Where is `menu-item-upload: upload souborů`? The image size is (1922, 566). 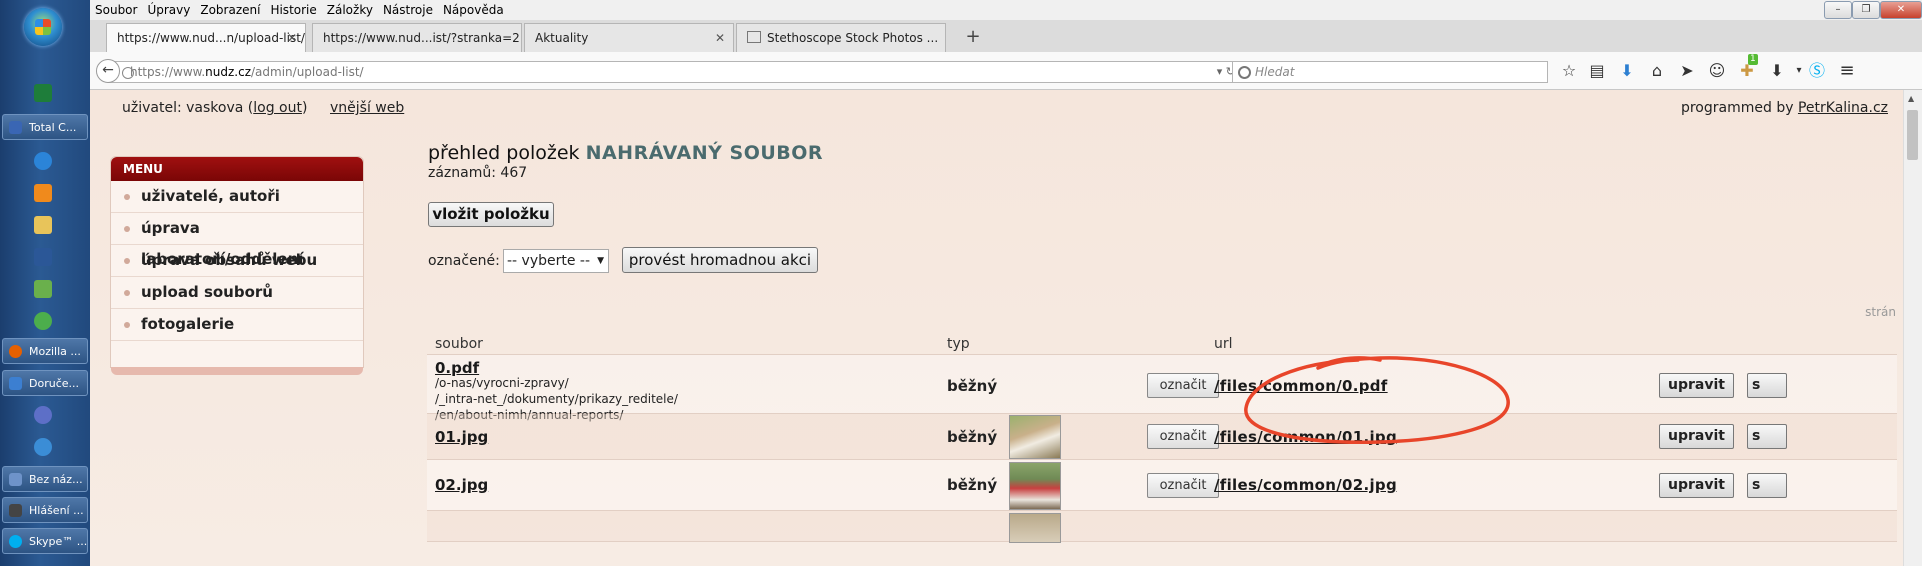 menu-item-upload: upload souborů is located at coordinates (237, 293).